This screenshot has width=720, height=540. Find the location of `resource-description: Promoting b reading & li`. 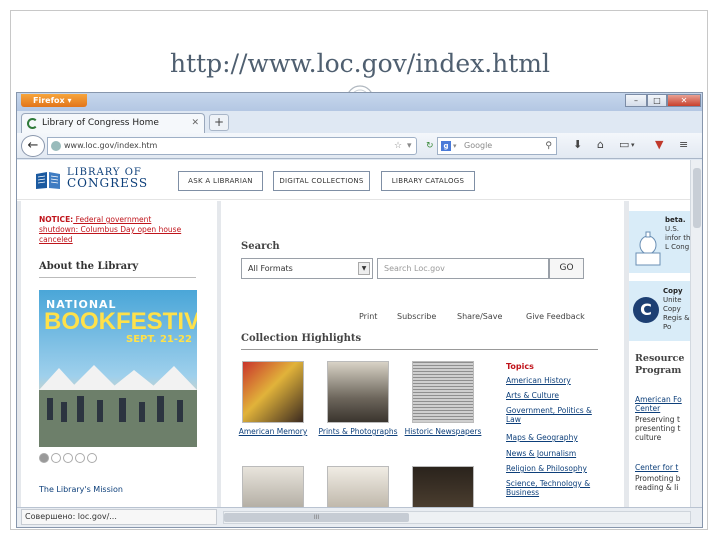

resource-description: Promoting b reading & li is located at coordinates (658, 483).